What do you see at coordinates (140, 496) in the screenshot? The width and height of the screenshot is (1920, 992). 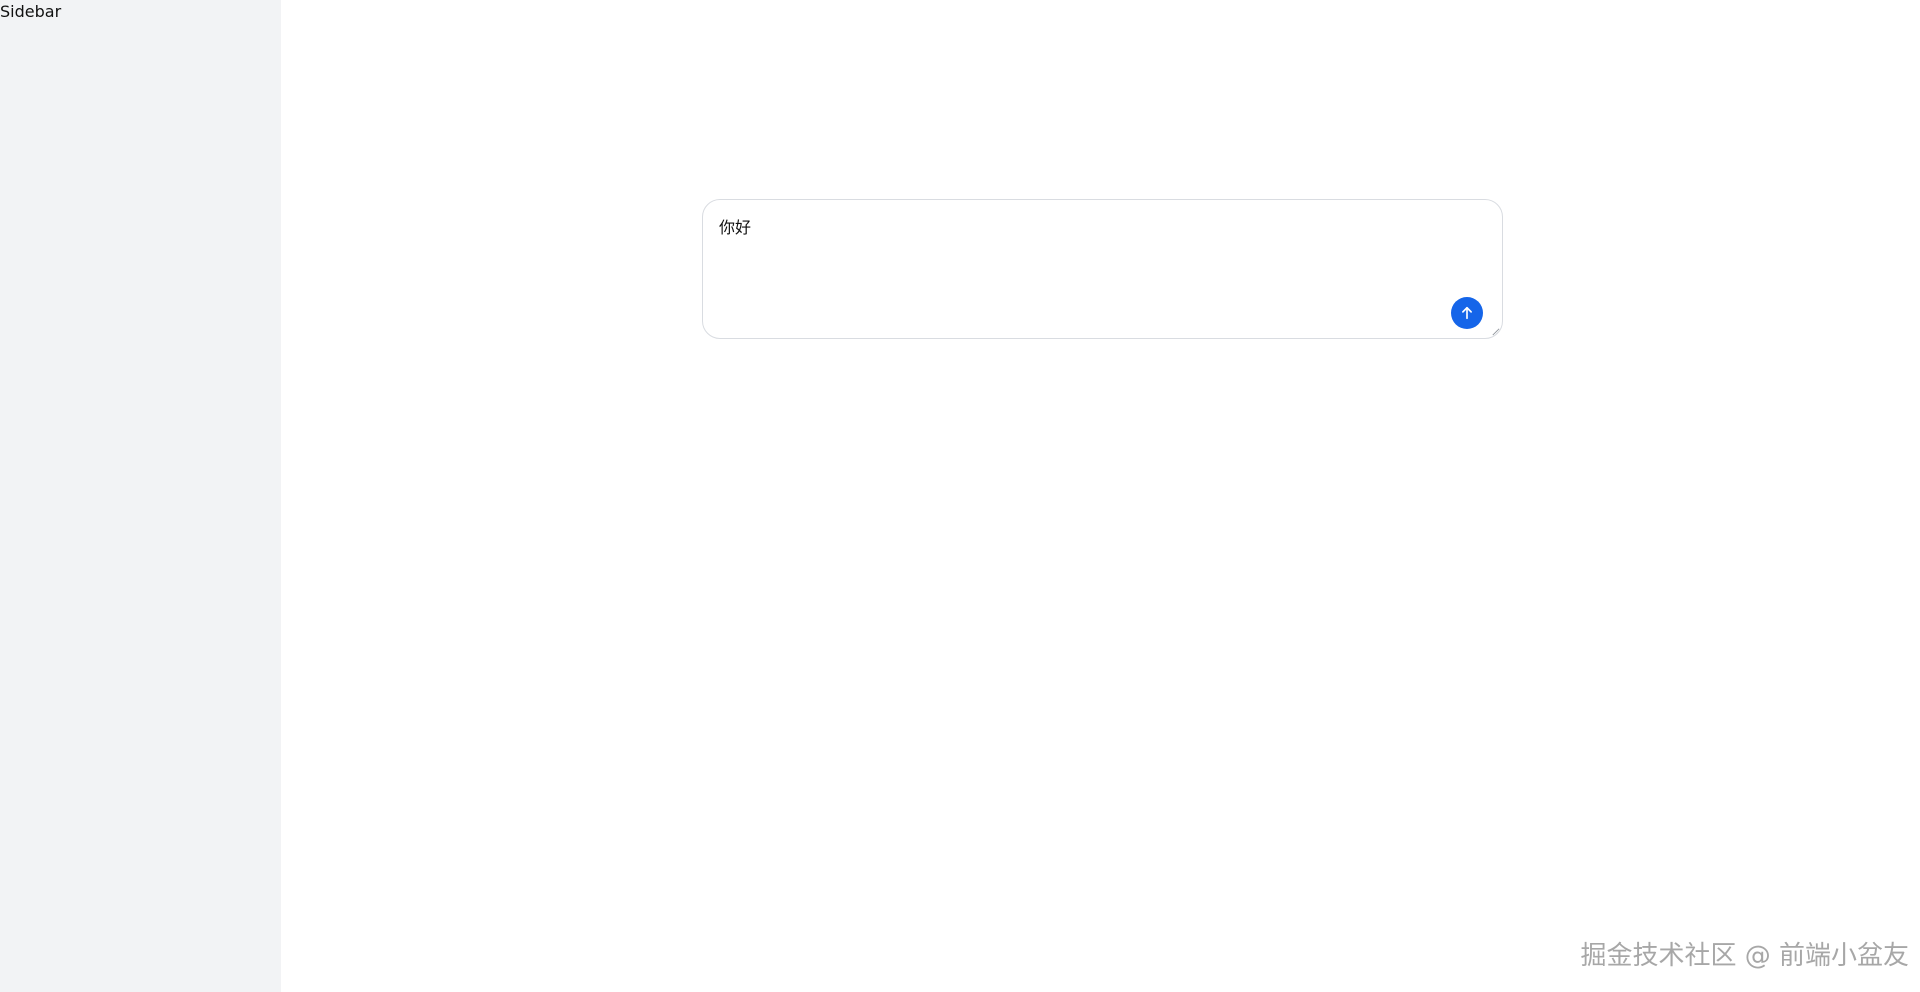 I see `sidebar: Sidebar` at bounding box center [140, 496].